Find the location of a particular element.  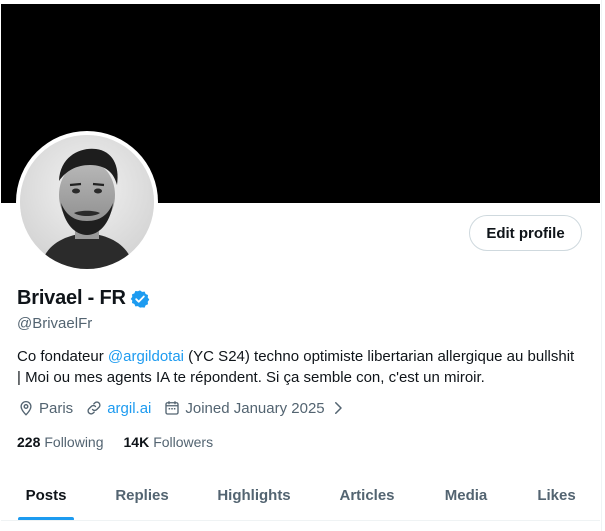

avatar-frame is located at coordinates (87, 202).